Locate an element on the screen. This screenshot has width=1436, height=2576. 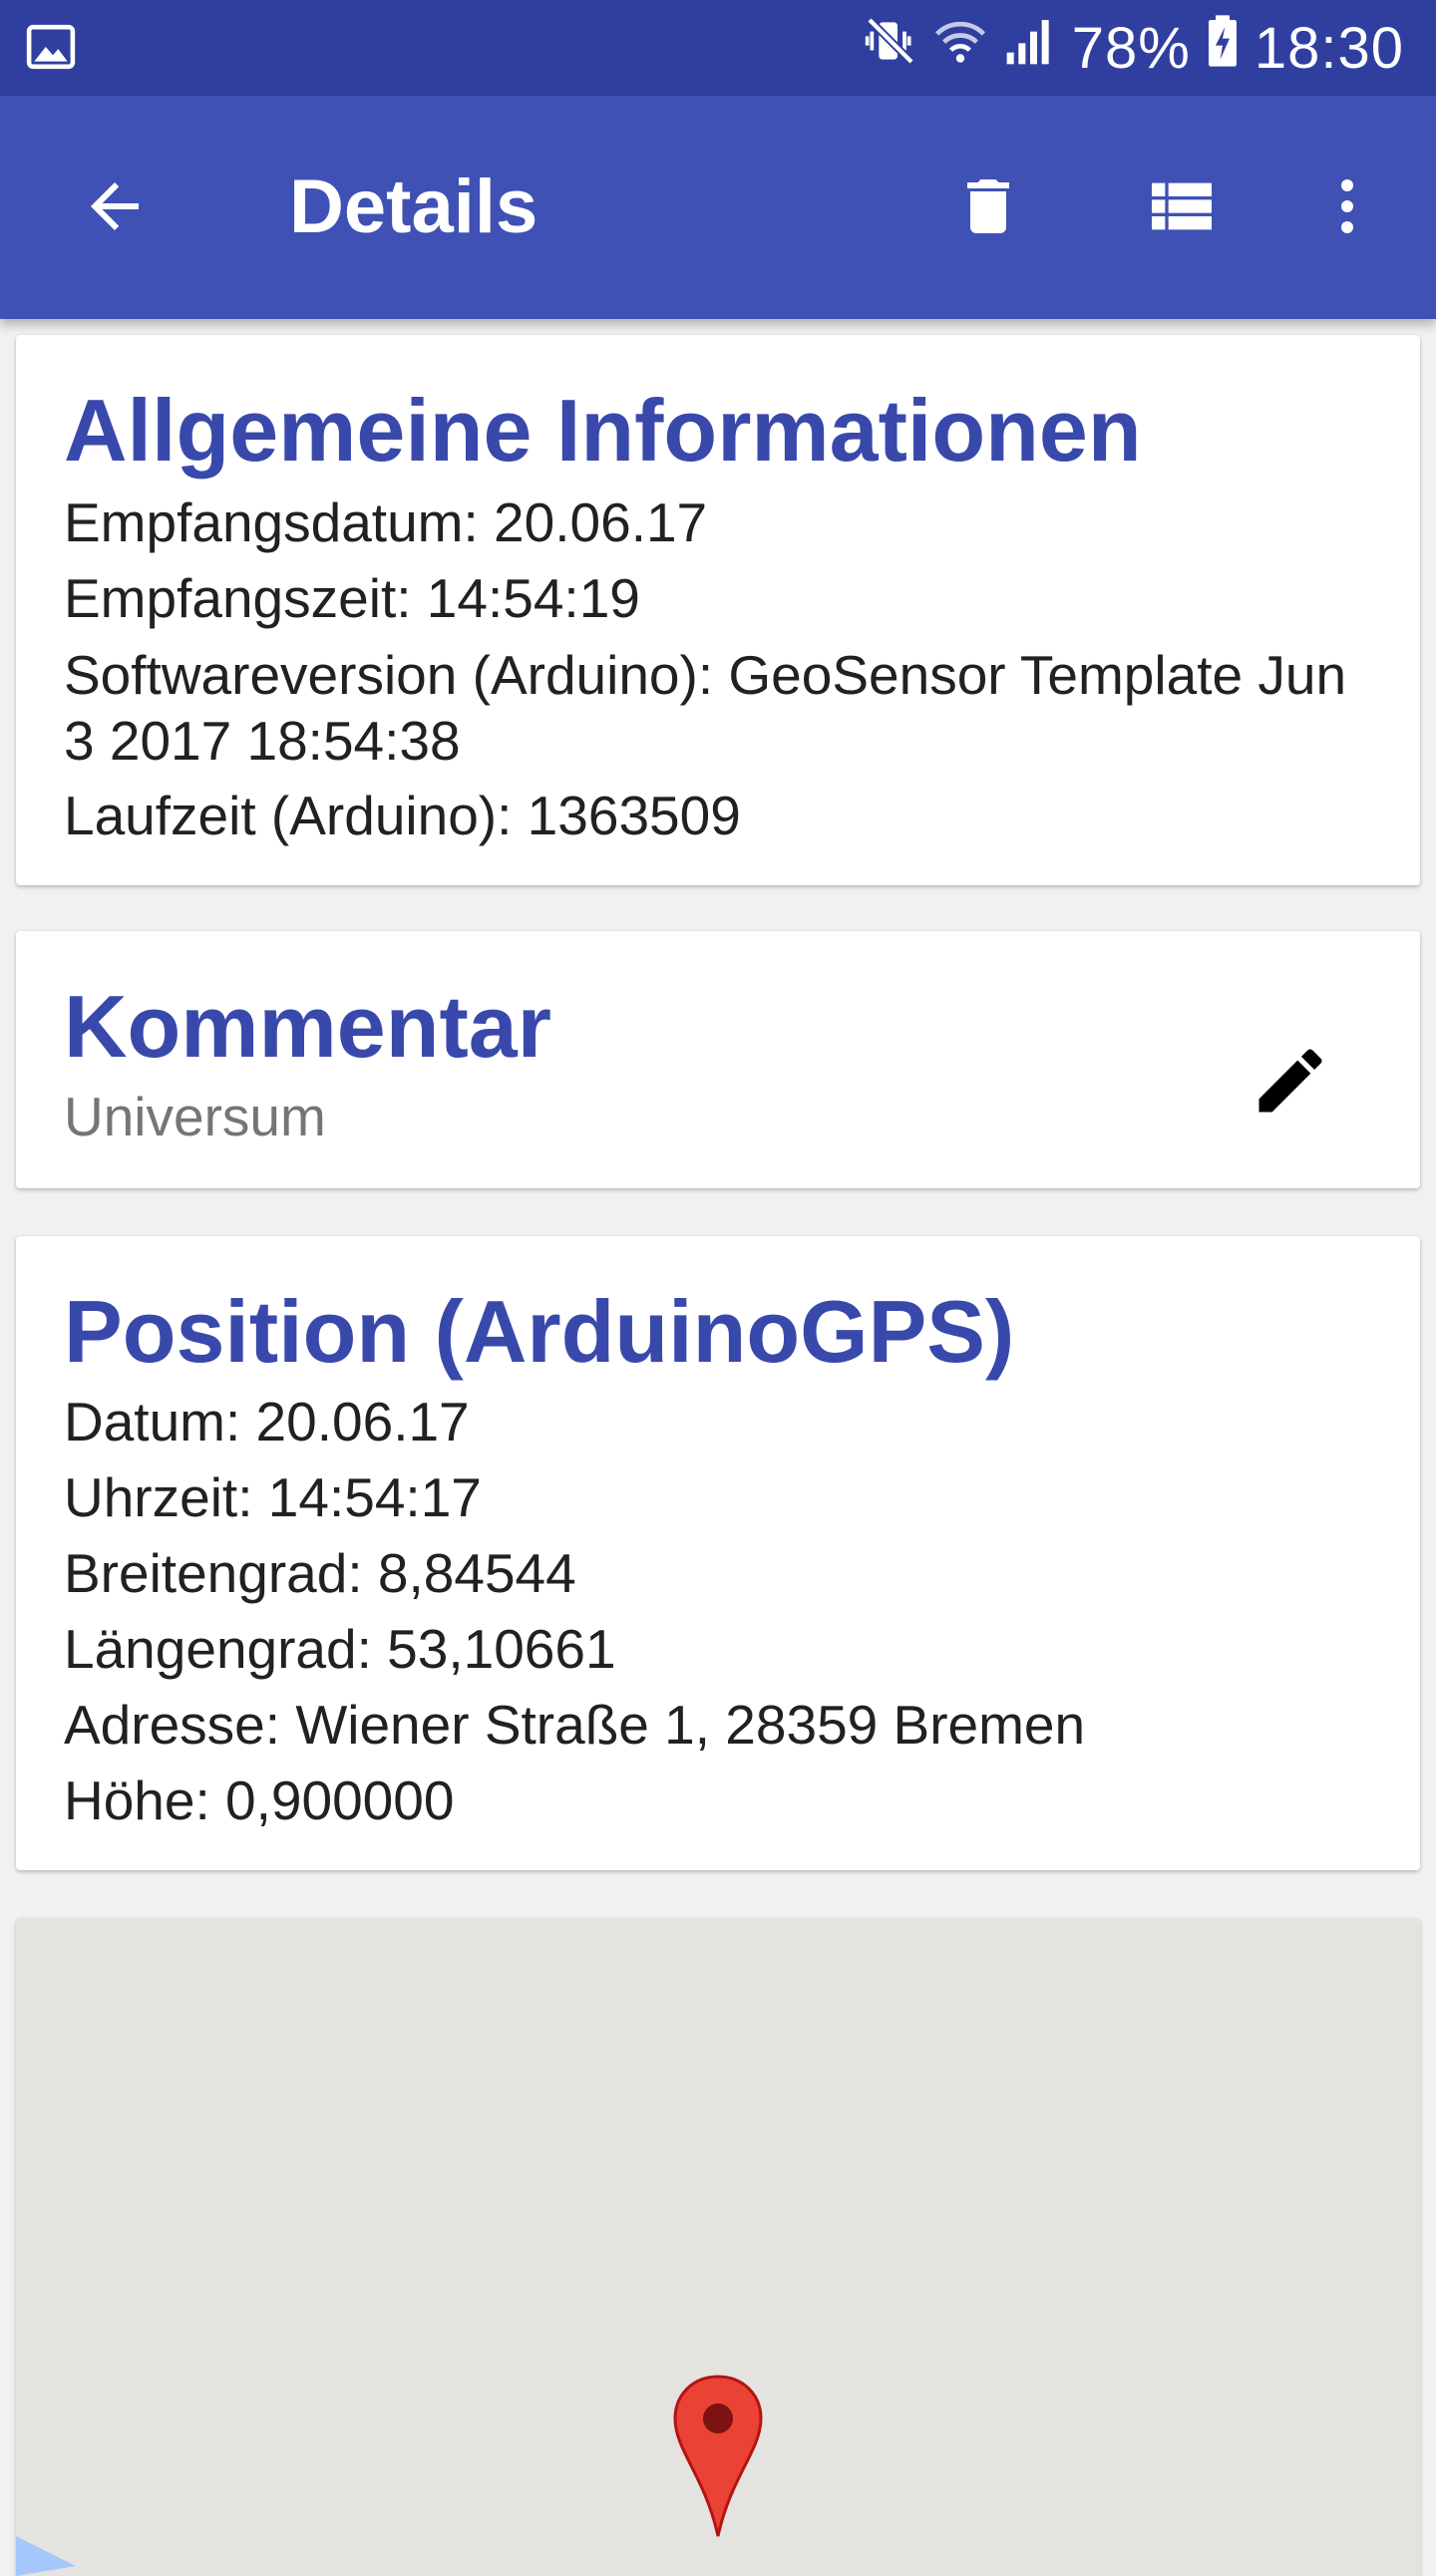
edit-pencil-icon is located at coordinates (1290, 1083).